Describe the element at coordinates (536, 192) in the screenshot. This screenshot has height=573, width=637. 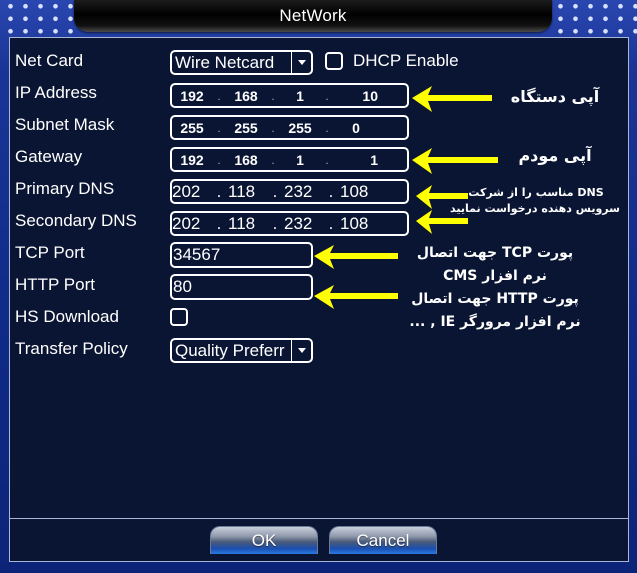
I see `annotation-dns-line1: DNS مناسب را از شرکت` at that location.